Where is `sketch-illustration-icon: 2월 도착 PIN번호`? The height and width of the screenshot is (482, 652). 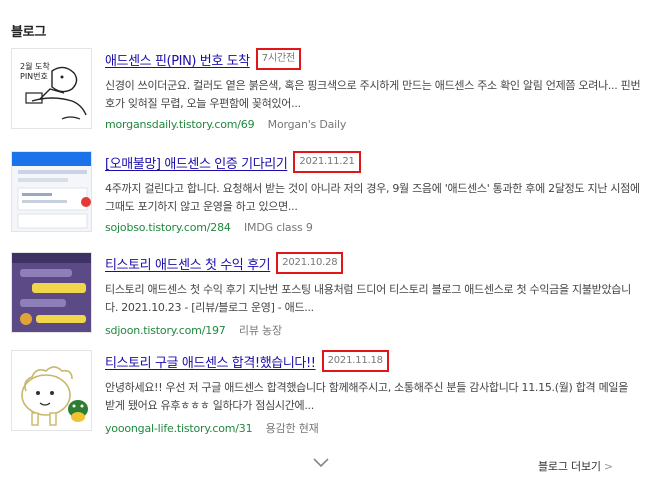
sketch-illustration-icon: 2월 도착 PIN번호 is located at coordinates (51, 88).